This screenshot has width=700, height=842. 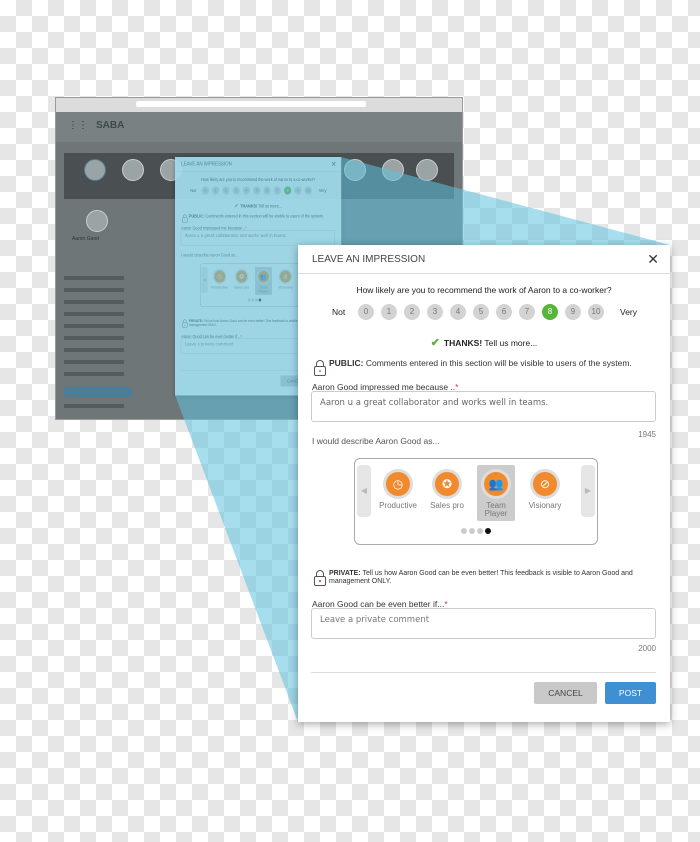 What do you see at coordinates (483, 623) in the screenshot?
I see `private-comment-input: Leave a private comment` at bounding box center [483, 623].